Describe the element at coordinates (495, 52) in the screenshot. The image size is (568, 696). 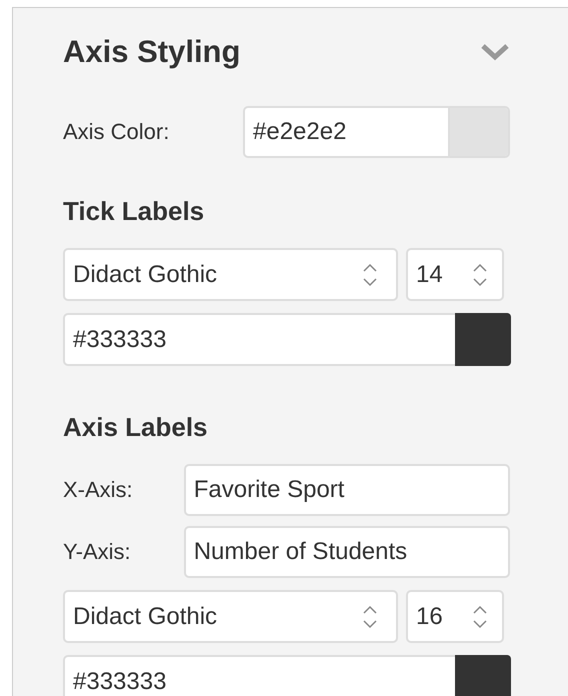
I see `chevron-down-icon` at that location.